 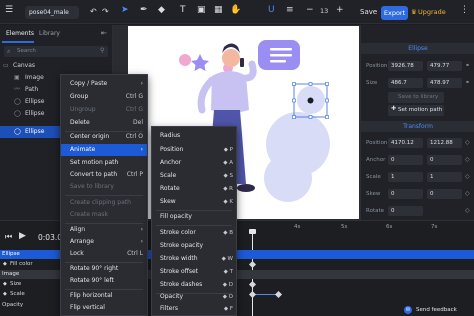 I want to click on align-icon: ≡, so click(x=290, y=10).